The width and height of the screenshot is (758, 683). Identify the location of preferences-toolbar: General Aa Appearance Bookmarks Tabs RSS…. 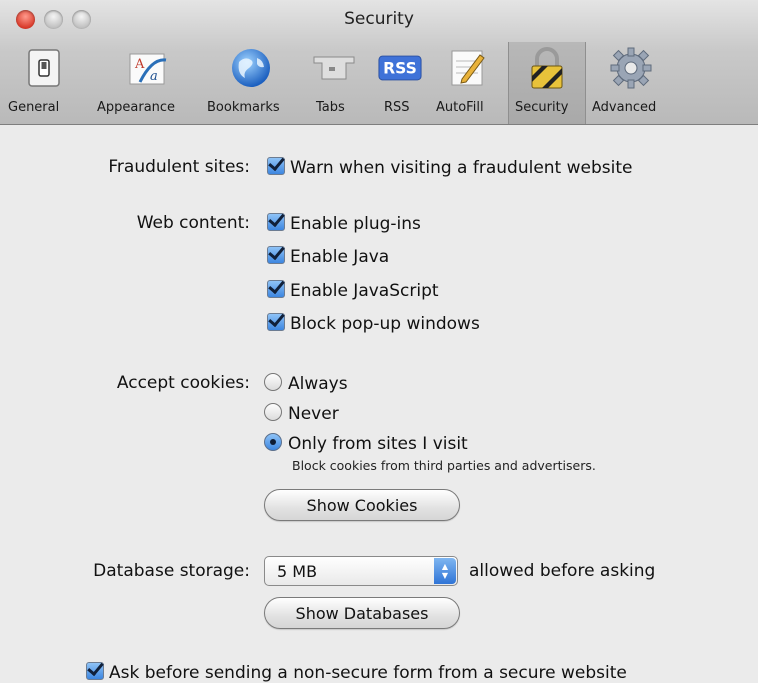
(350, 83).